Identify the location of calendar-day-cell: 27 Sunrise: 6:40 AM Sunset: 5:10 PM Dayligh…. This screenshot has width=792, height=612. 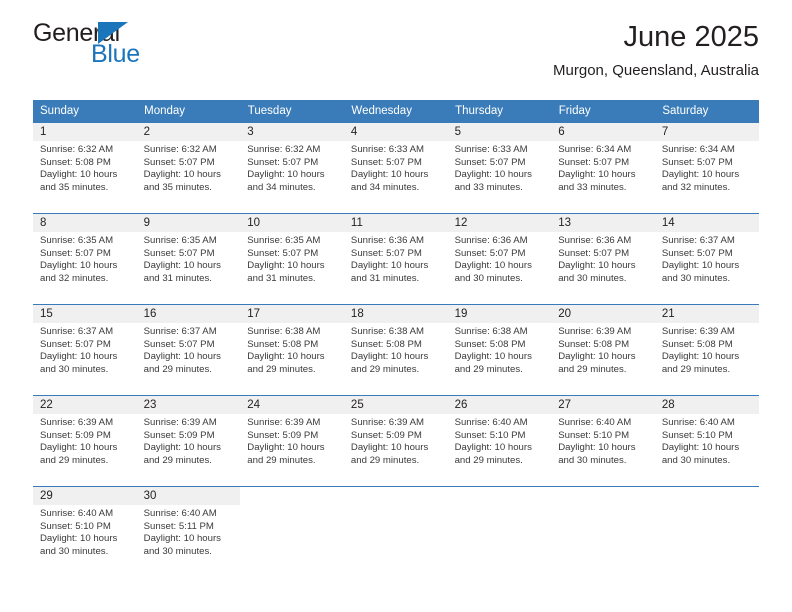
(603, 441).